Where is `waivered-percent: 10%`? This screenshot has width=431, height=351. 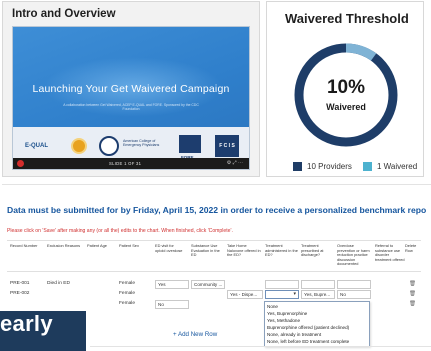
waivered-percent: 10% is located at coordinates (346, 87).